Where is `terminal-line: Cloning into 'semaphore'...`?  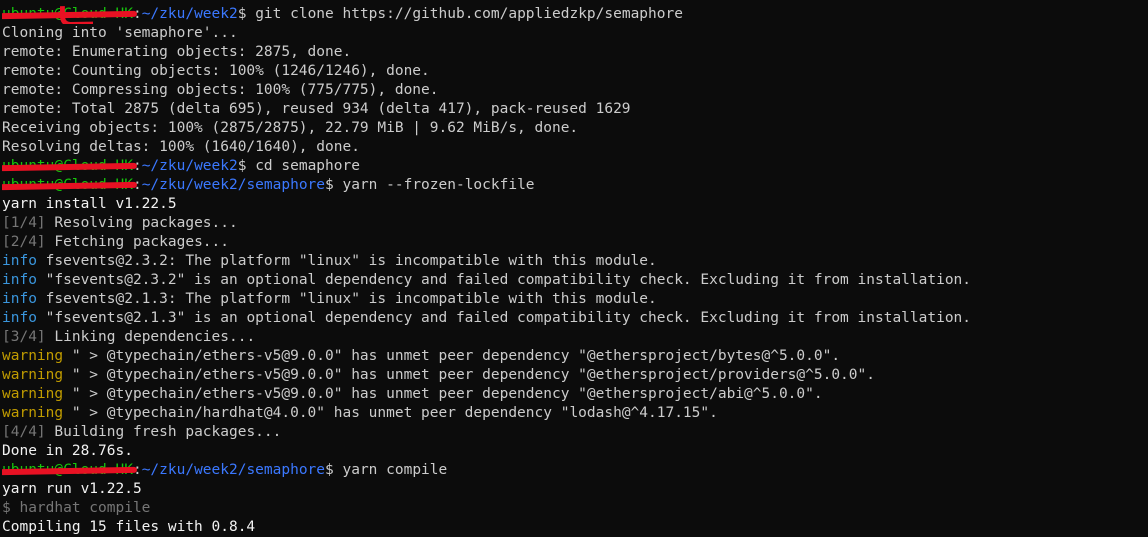
terminal-line: Cloning into 'semaphore'... is located at coordinates (574, 33).